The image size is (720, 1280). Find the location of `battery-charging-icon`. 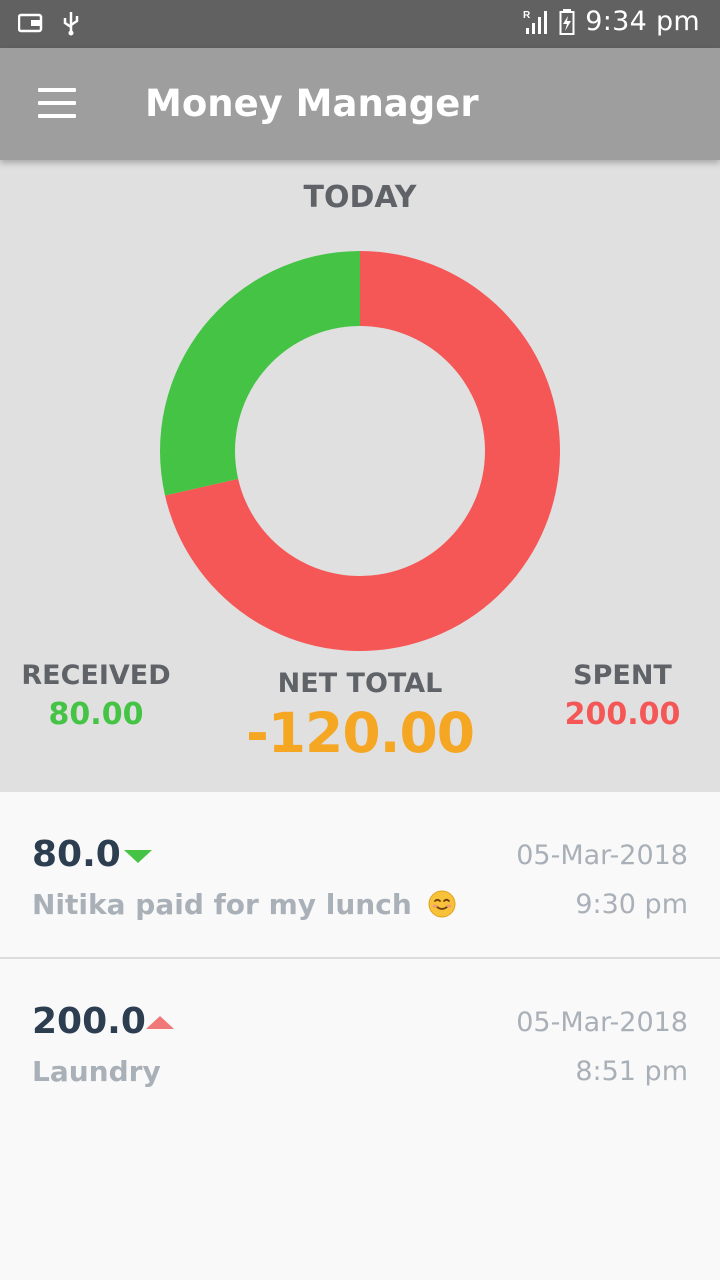

battery-charging-icon is located at coordinates (567, 21).